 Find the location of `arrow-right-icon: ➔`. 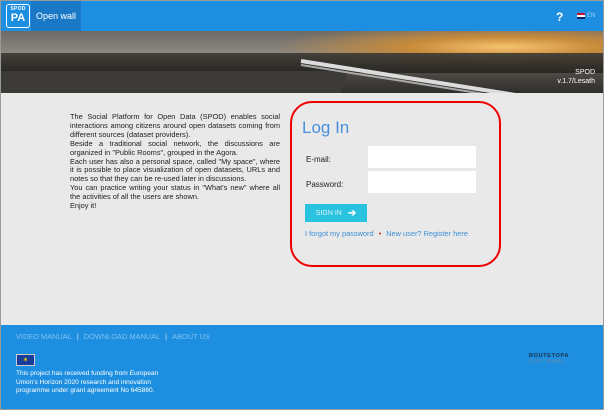

arrow-right-icon: ➔ is located at coordinates (352, 213).